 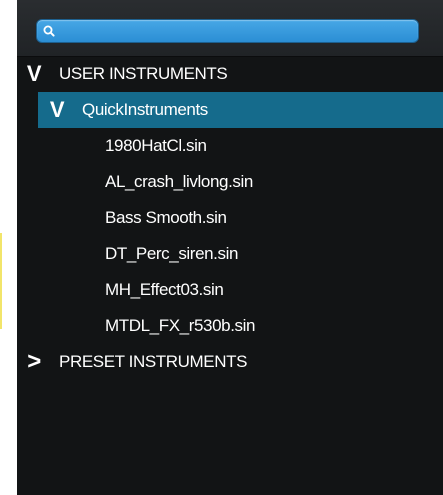 I want to click on instrument-file-label: 1980HatCl.sin, so click(x=156, y=145).